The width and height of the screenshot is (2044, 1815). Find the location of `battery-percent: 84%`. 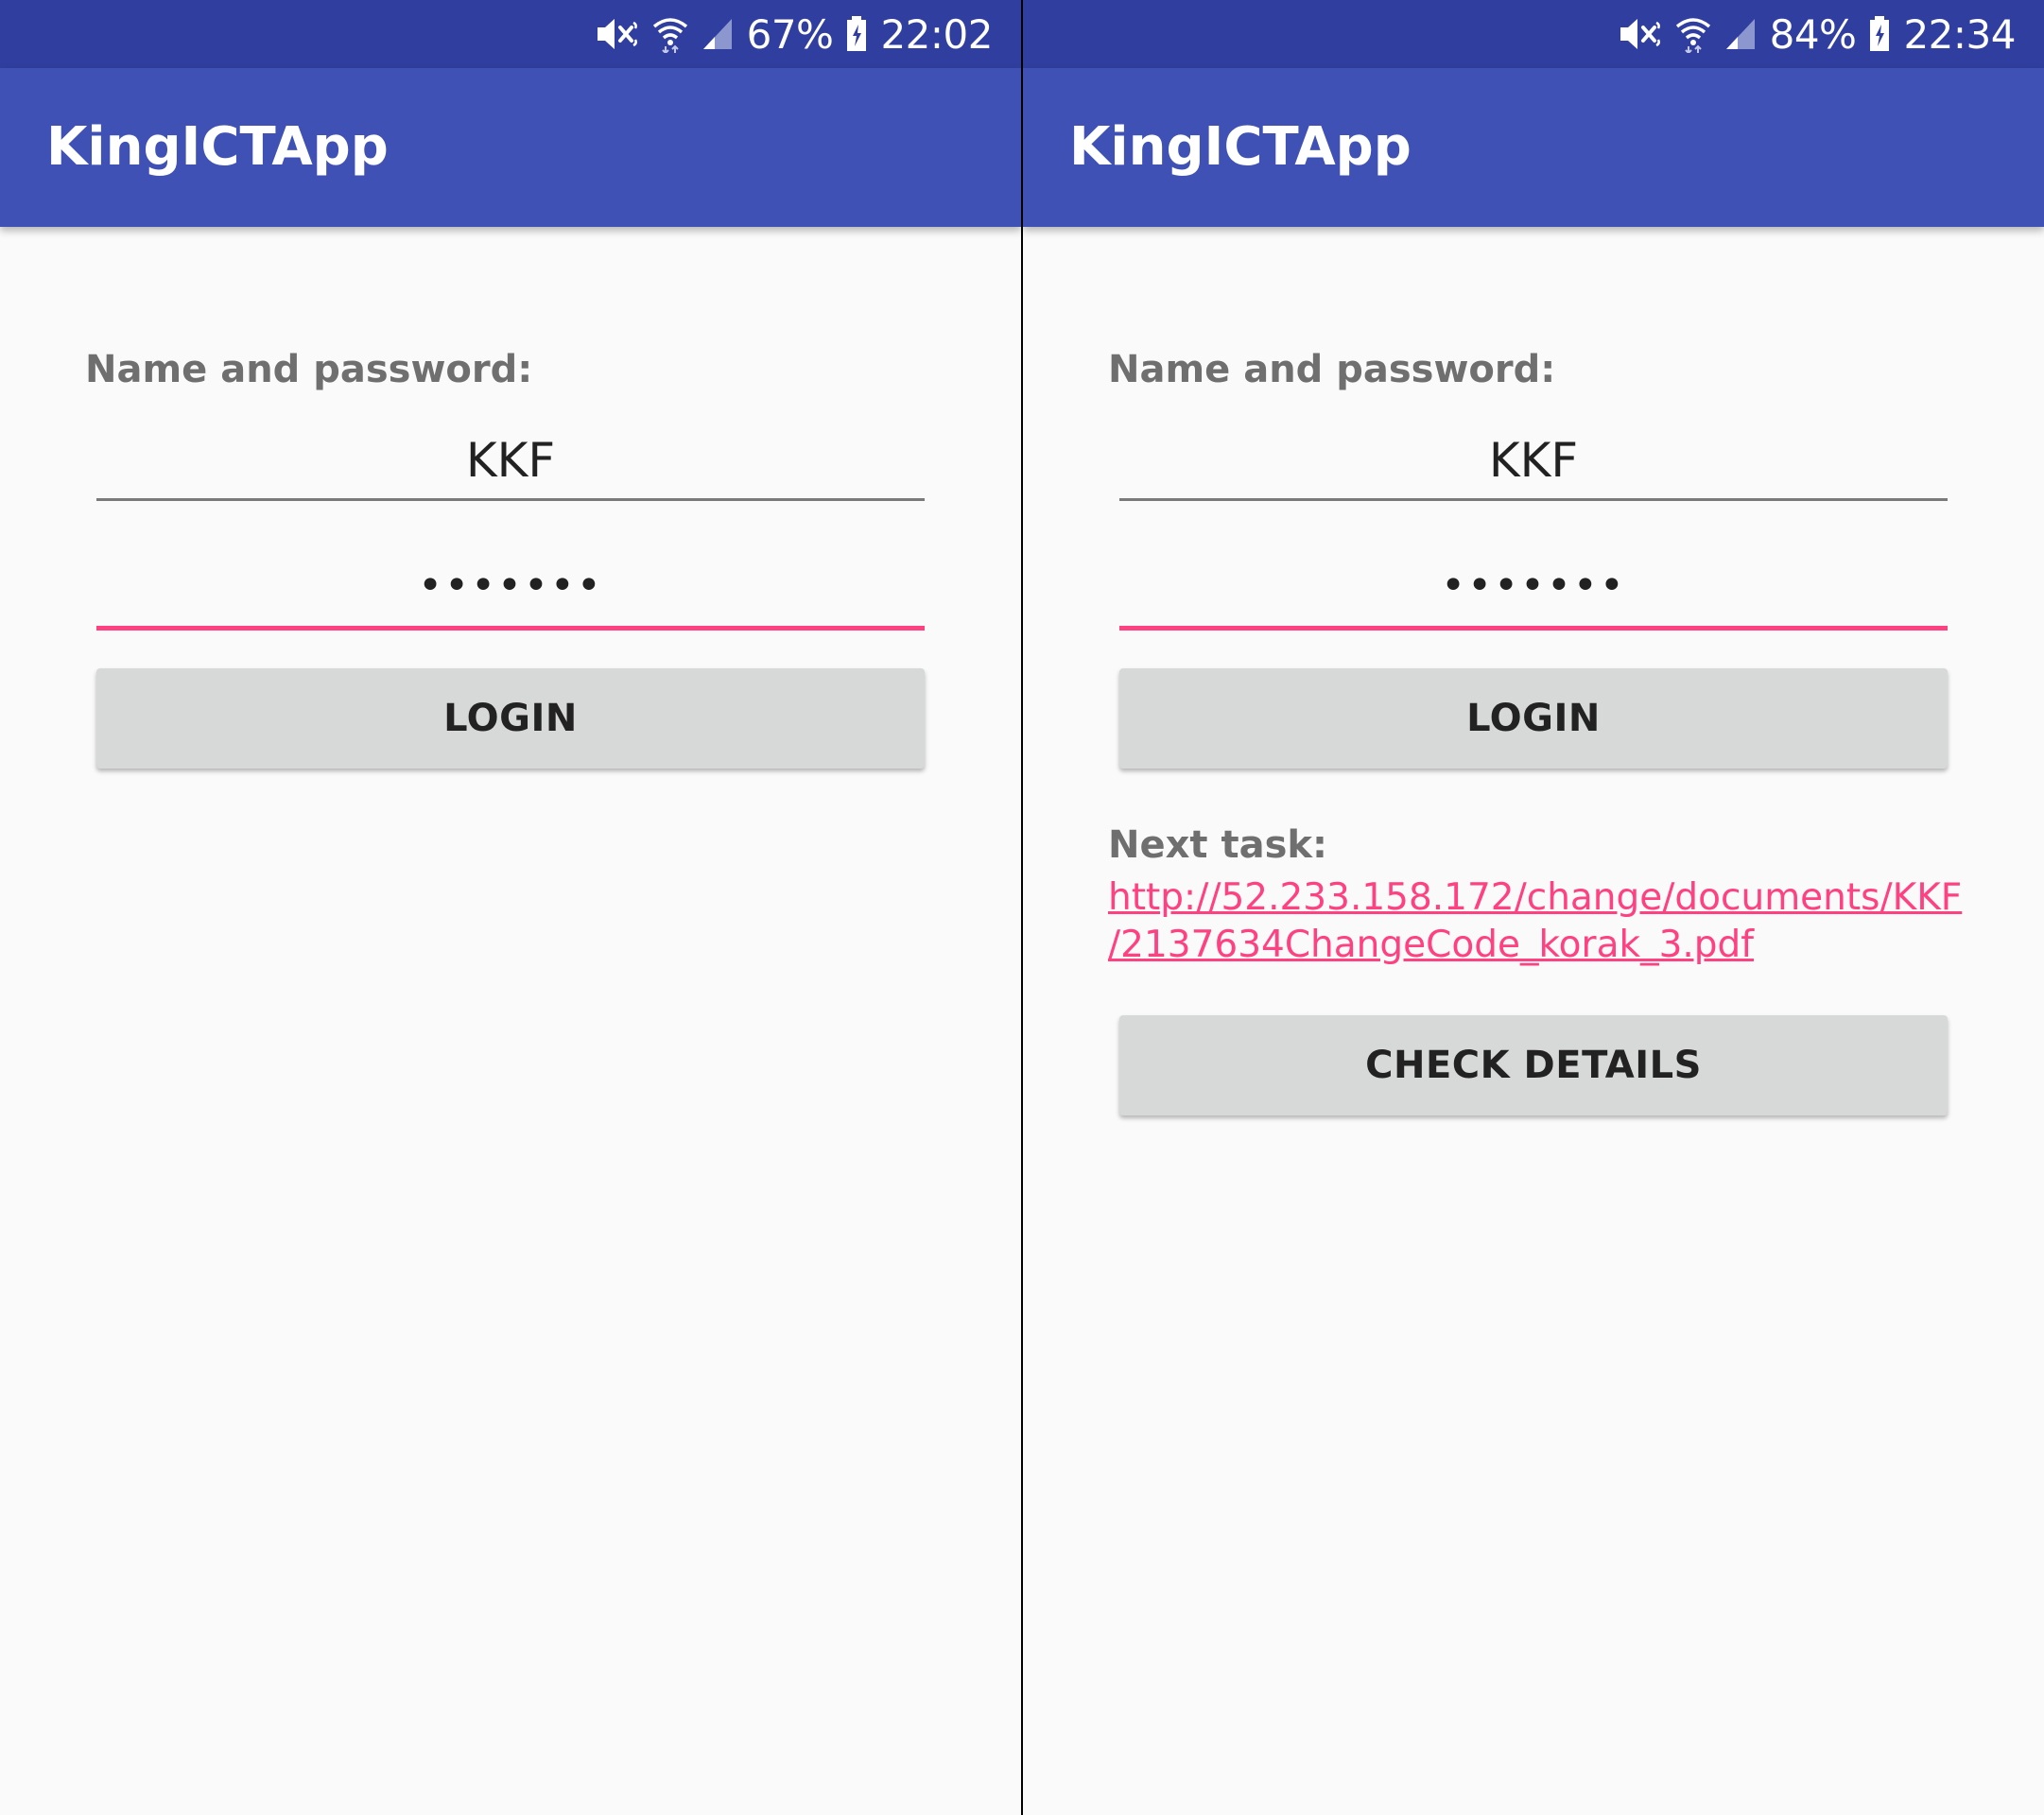

battery-percent: 84% is located at coordinates (1813, 34).